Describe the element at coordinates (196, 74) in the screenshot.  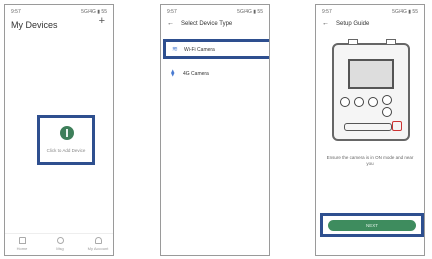
I see `device-type-label: 4G Camera` at that location.